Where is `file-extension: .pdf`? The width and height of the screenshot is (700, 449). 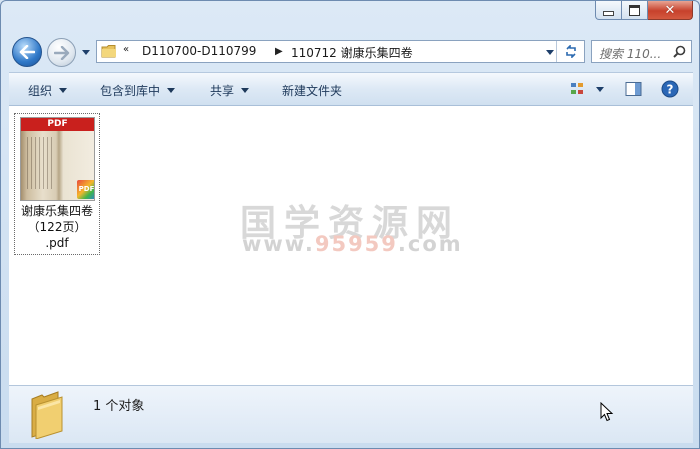
file-extension: .pdf is located at coordinates (57, 243).